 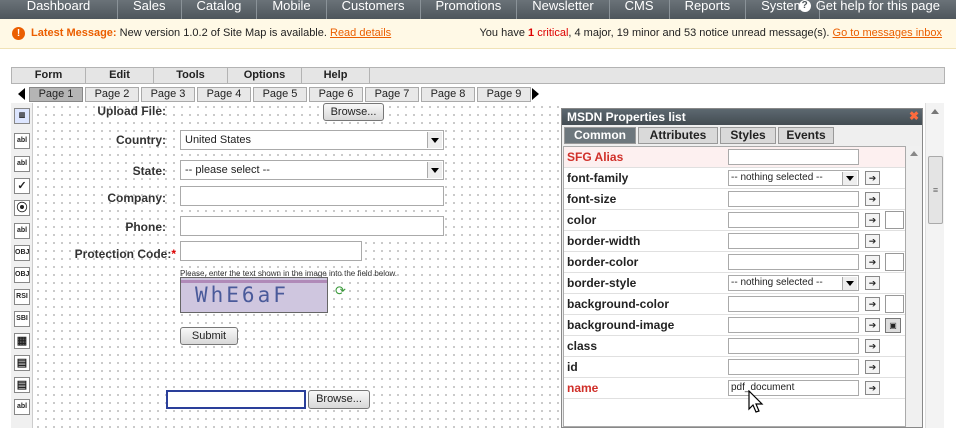 What do you see at coordinates (209, 336) in the screenshot?
I see `submit-button: Submit` at bounding box center [209, 336].